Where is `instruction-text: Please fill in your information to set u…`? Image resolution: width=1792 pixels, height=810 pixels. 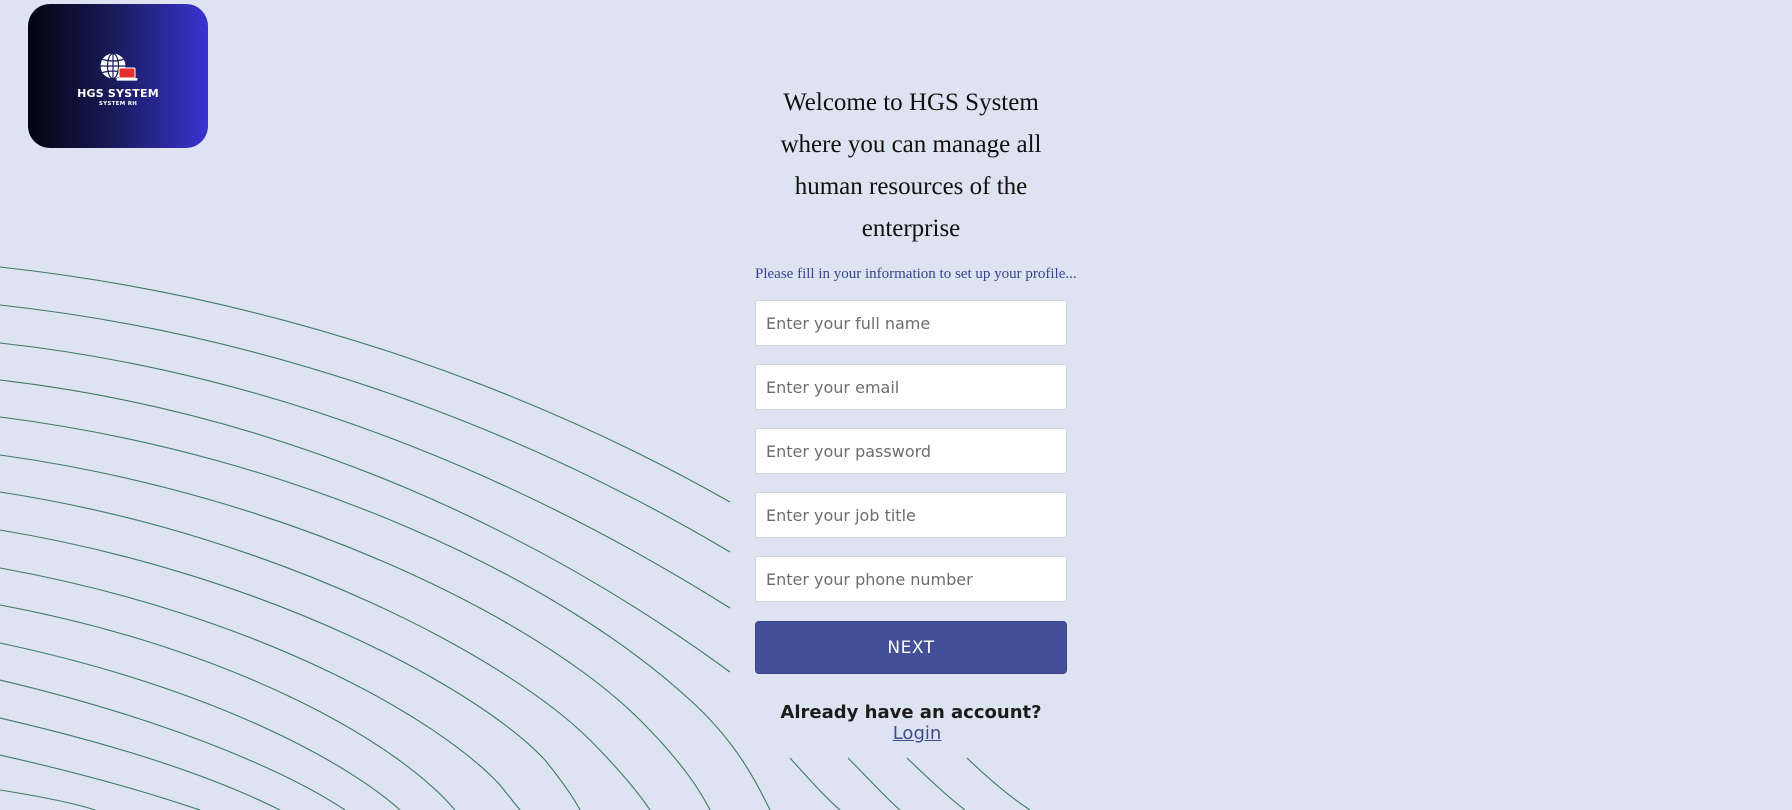
instruction-text: Please fill in your information to set u… is located at coordinates (916, 274).